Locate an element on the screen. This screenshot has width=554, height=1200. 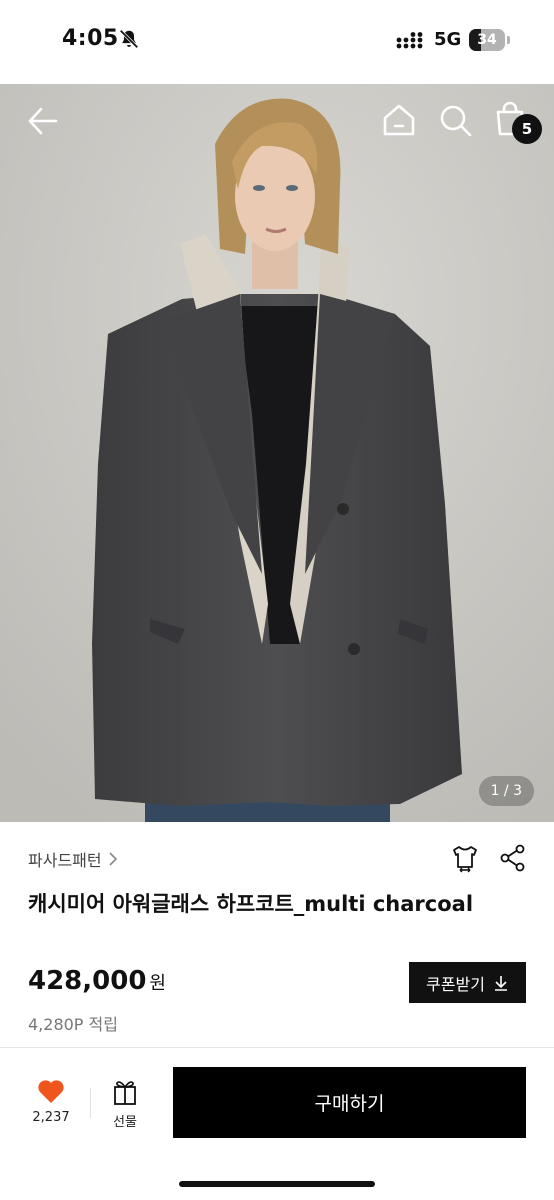
back-arrow-icon is located at coordinates (43, 121).